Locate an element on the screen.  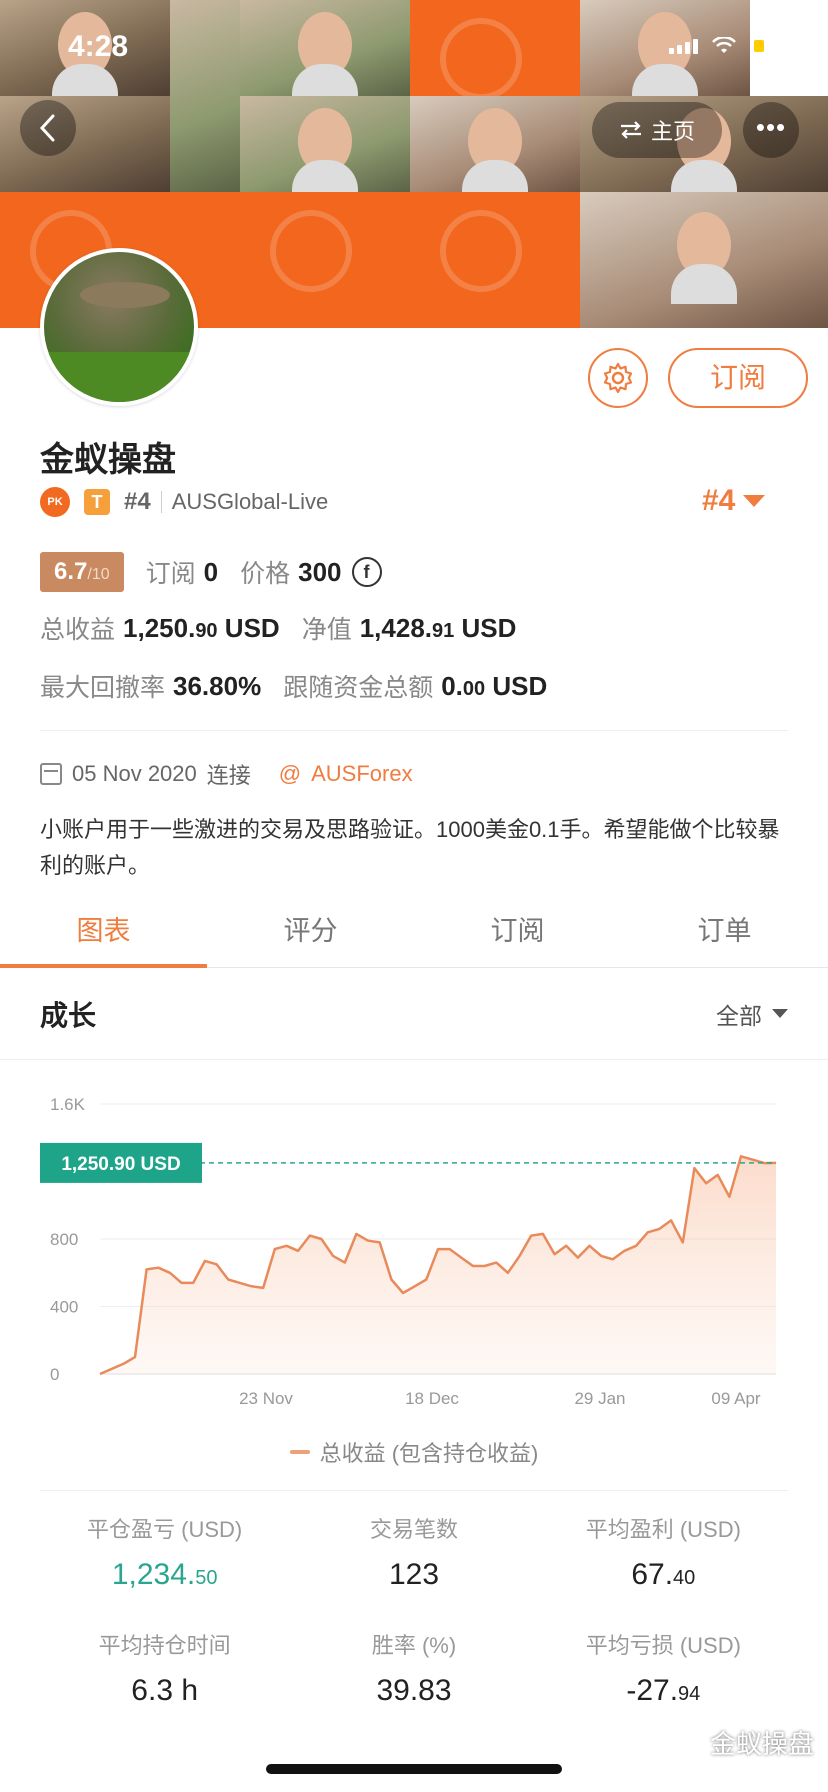
total-profit-dec: 90 is located at coordinates (206, 630).